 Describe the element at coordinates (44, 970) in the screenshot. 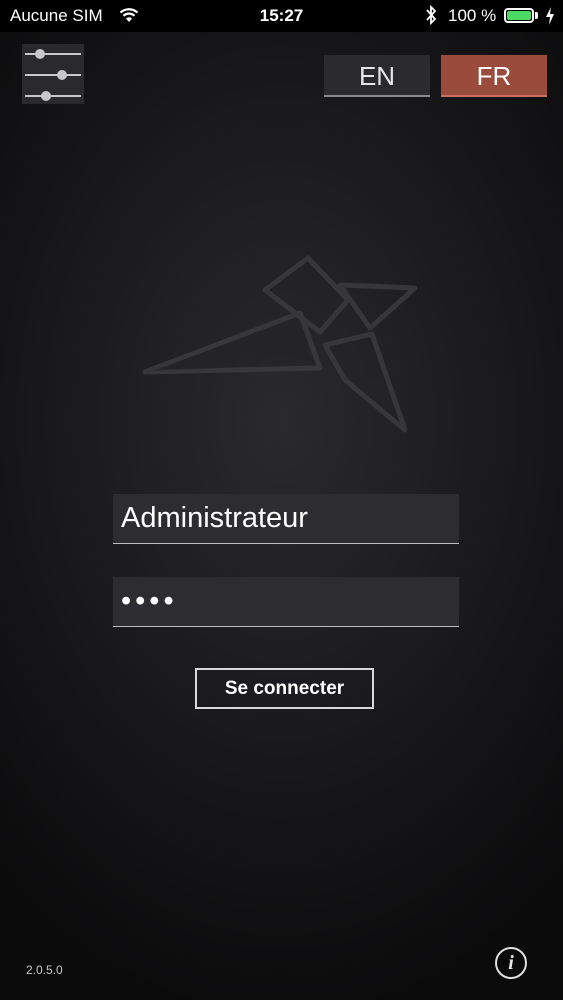

I see `version-label: 2.0.5.0` at that location.